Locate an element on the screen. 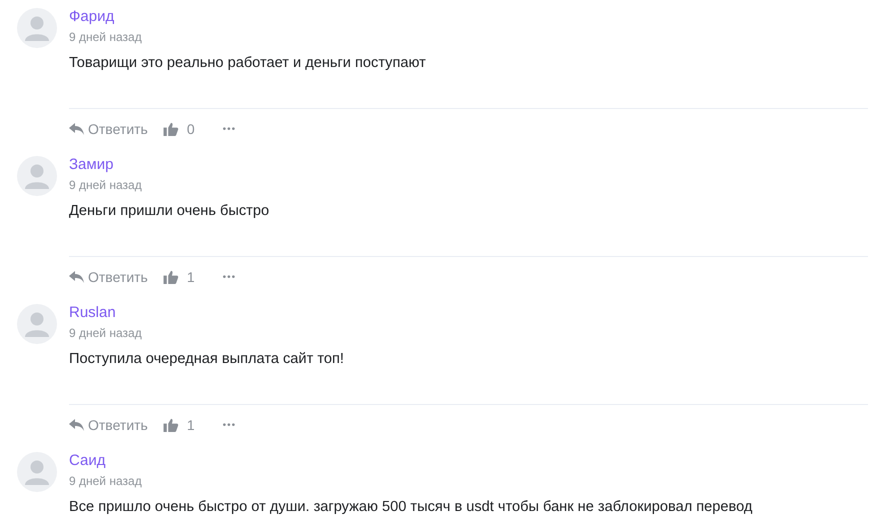 This screenshot has width=870, height=526. author-name: Ruslan is located at coordinates (92, 313).